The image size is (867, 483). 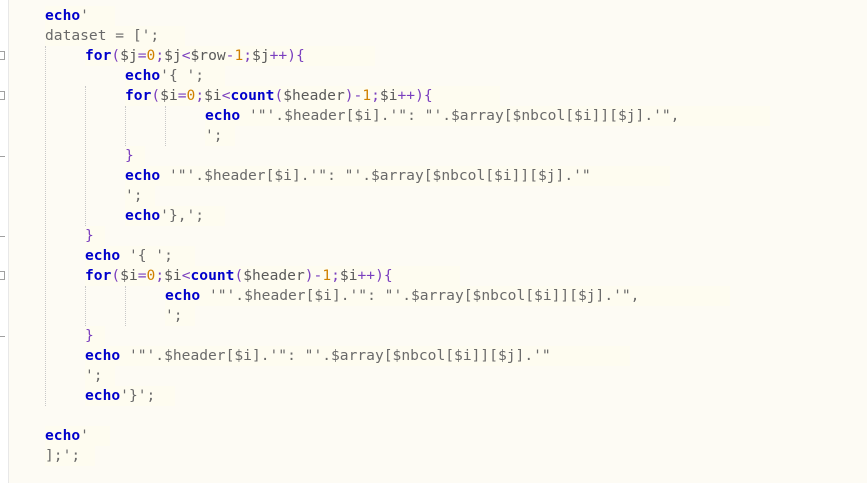 I want to click on code-line: echo'}';, so click(x=130, y=396).